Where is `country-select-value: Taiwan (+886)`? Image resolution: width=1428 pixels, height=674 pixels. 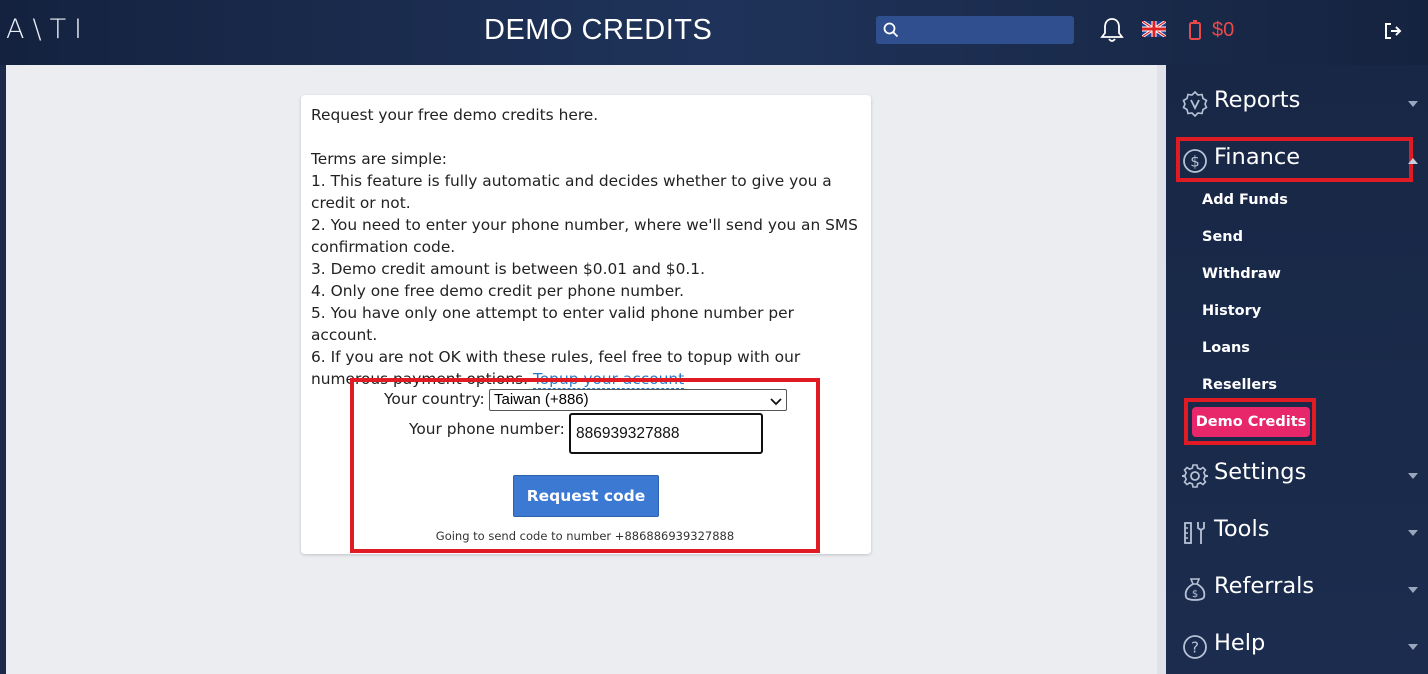
country-select-value: Taiwan (+886) is located at coordinates (541, 399).